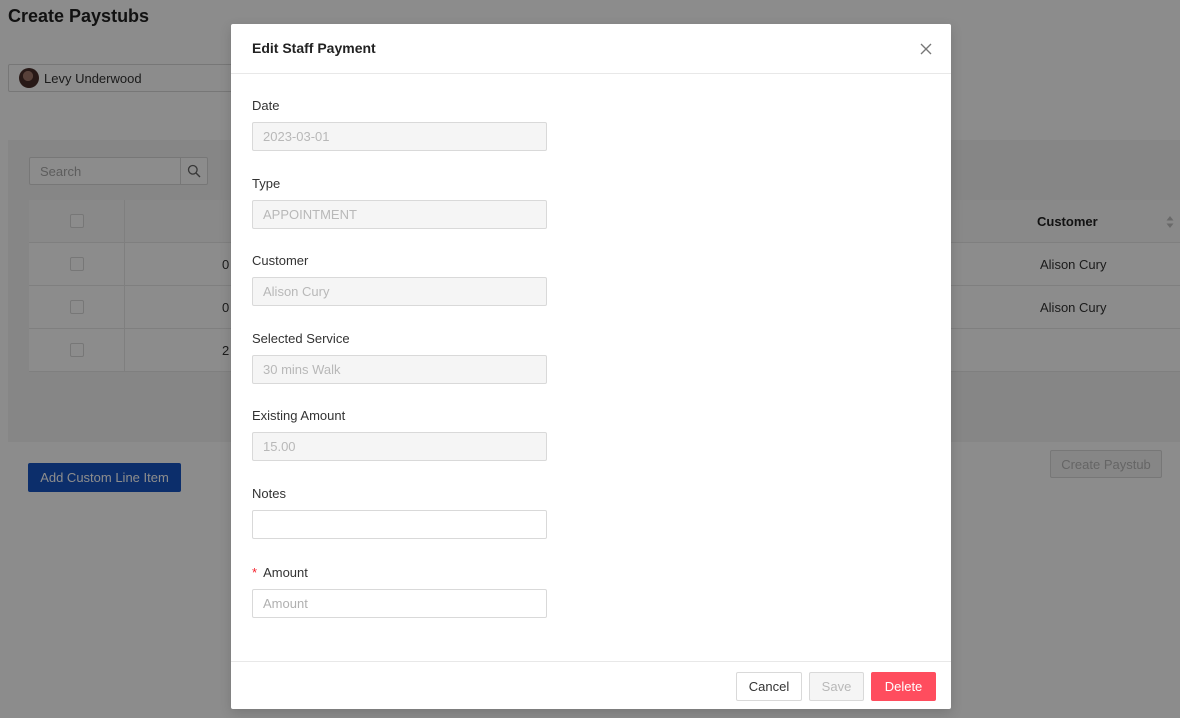 Image resolution: width=1180 pixels, height=718 pixels. What do you see at coordinates (769, 686) in the screenshot?
I see `cancel-button: Cancel` at bounding box center [769, 686].